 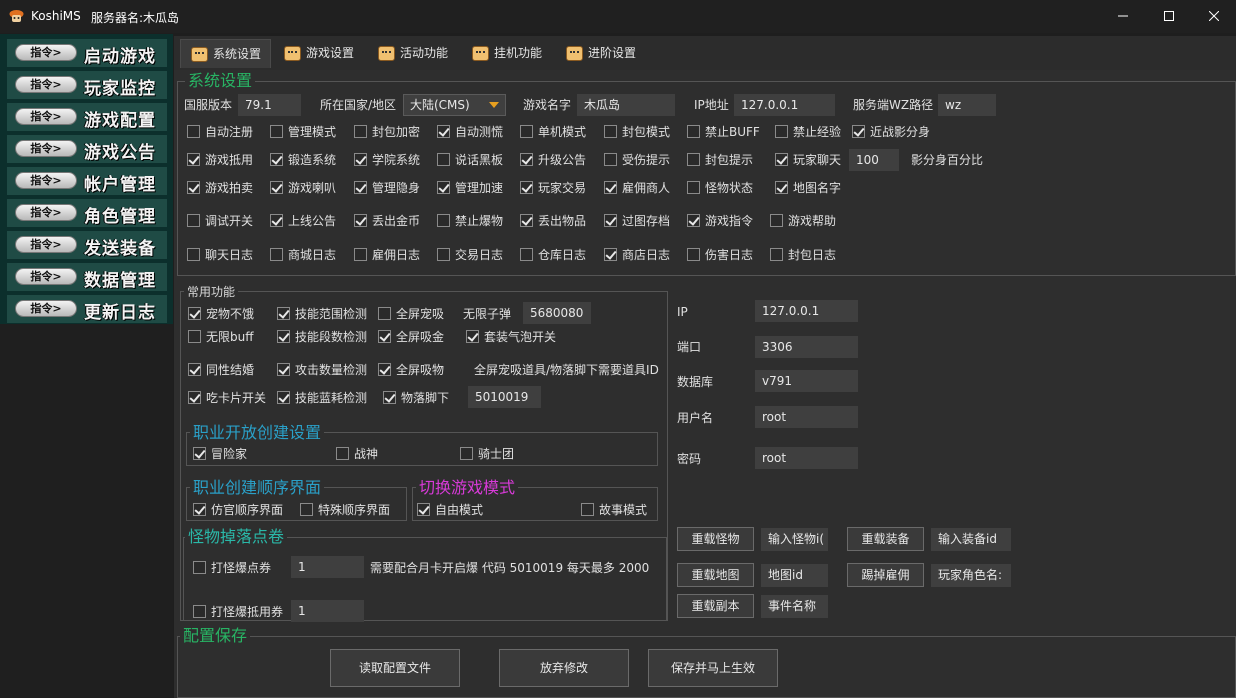 I want to click on save-apply-button: 保存并马上生效, so click(x=713, y=668).